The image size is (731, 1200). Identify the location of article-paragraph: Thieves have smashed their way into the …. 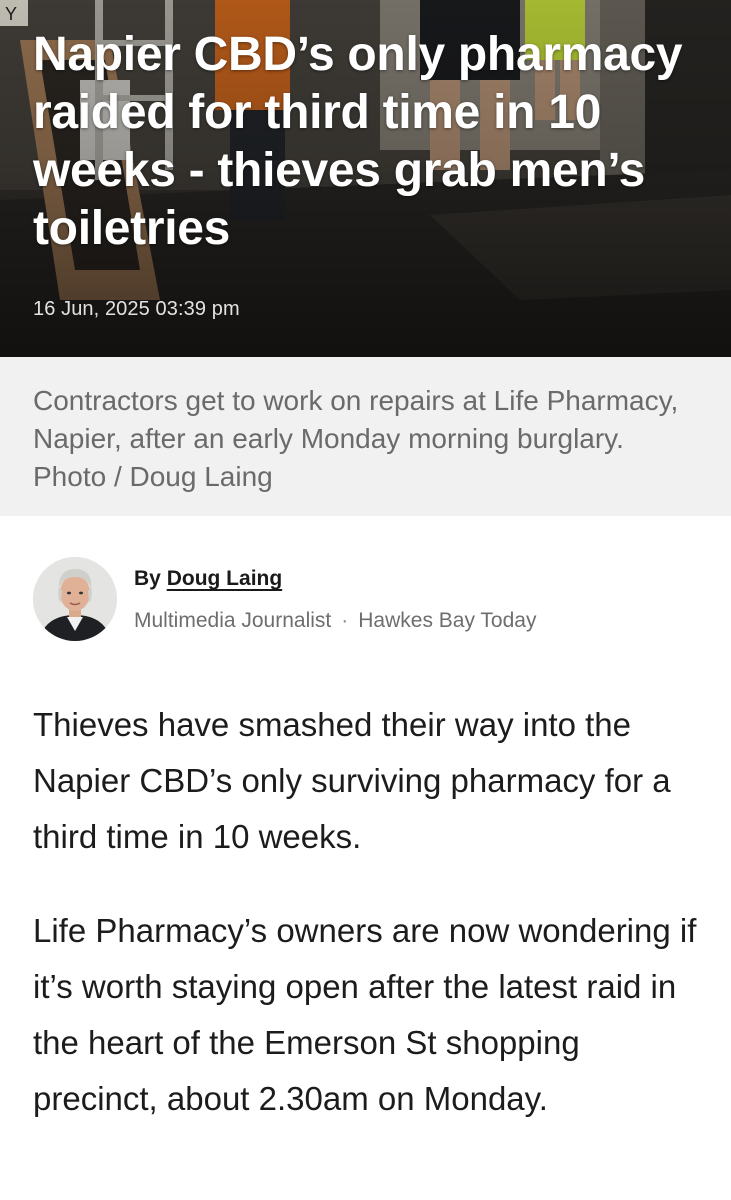
(352, 780).